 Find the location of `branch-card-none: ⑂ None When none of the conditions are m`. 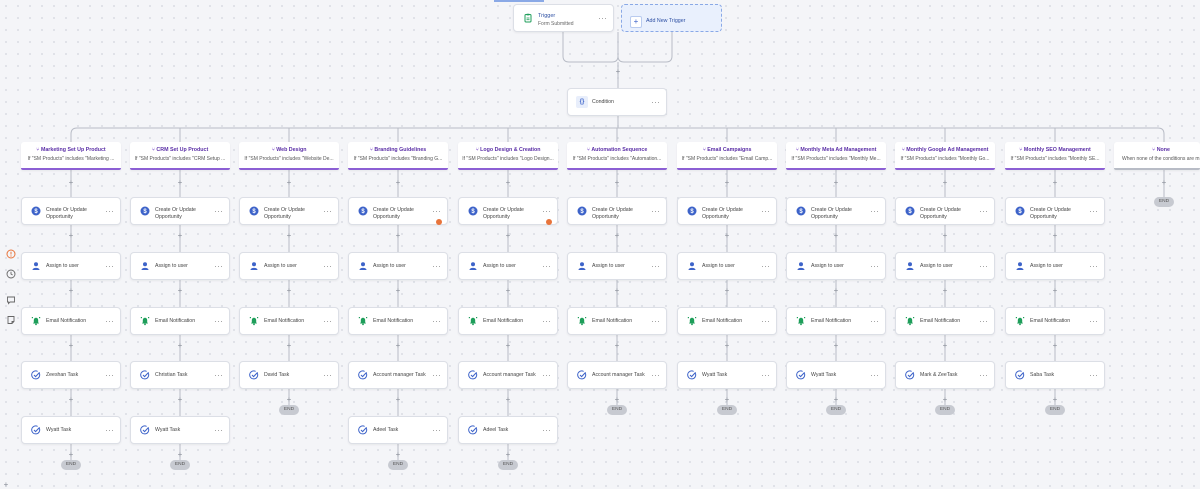

branch-card-none: ⑂ None When none of the conditions are m is located at coordinates (1157, 156).